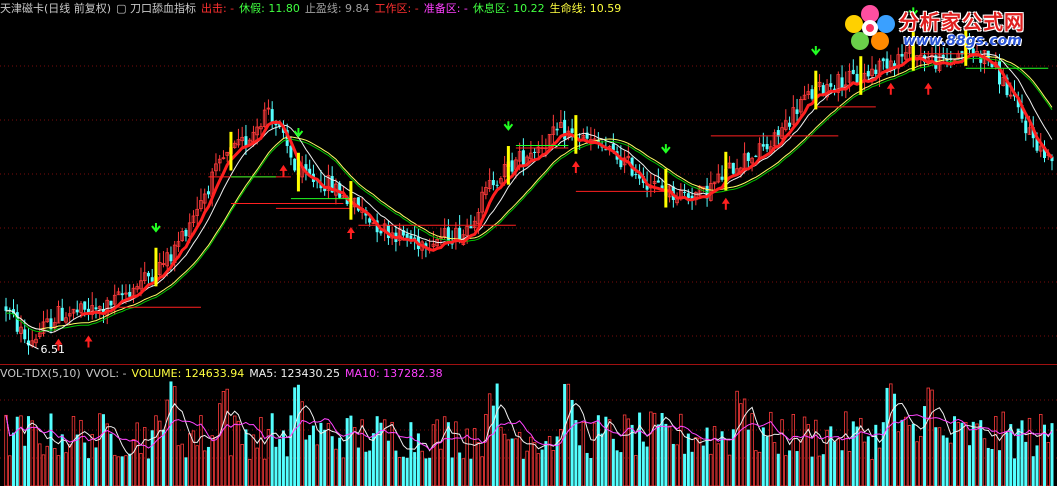 The width and height of the screenshot is (1057, 486). Describe the element at coordinates (508, 8) in the screenshot. I see `main_legend-item: 休息区: 10.22` at that location.